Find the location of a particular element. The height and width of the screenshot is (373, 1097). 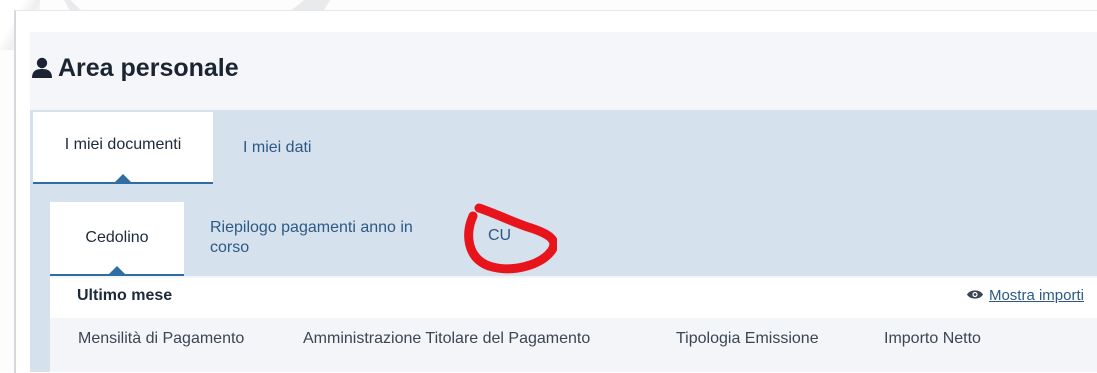

subtab-label: Riepilogo pagamenti anno in corso is located at coordinates (311, 237).